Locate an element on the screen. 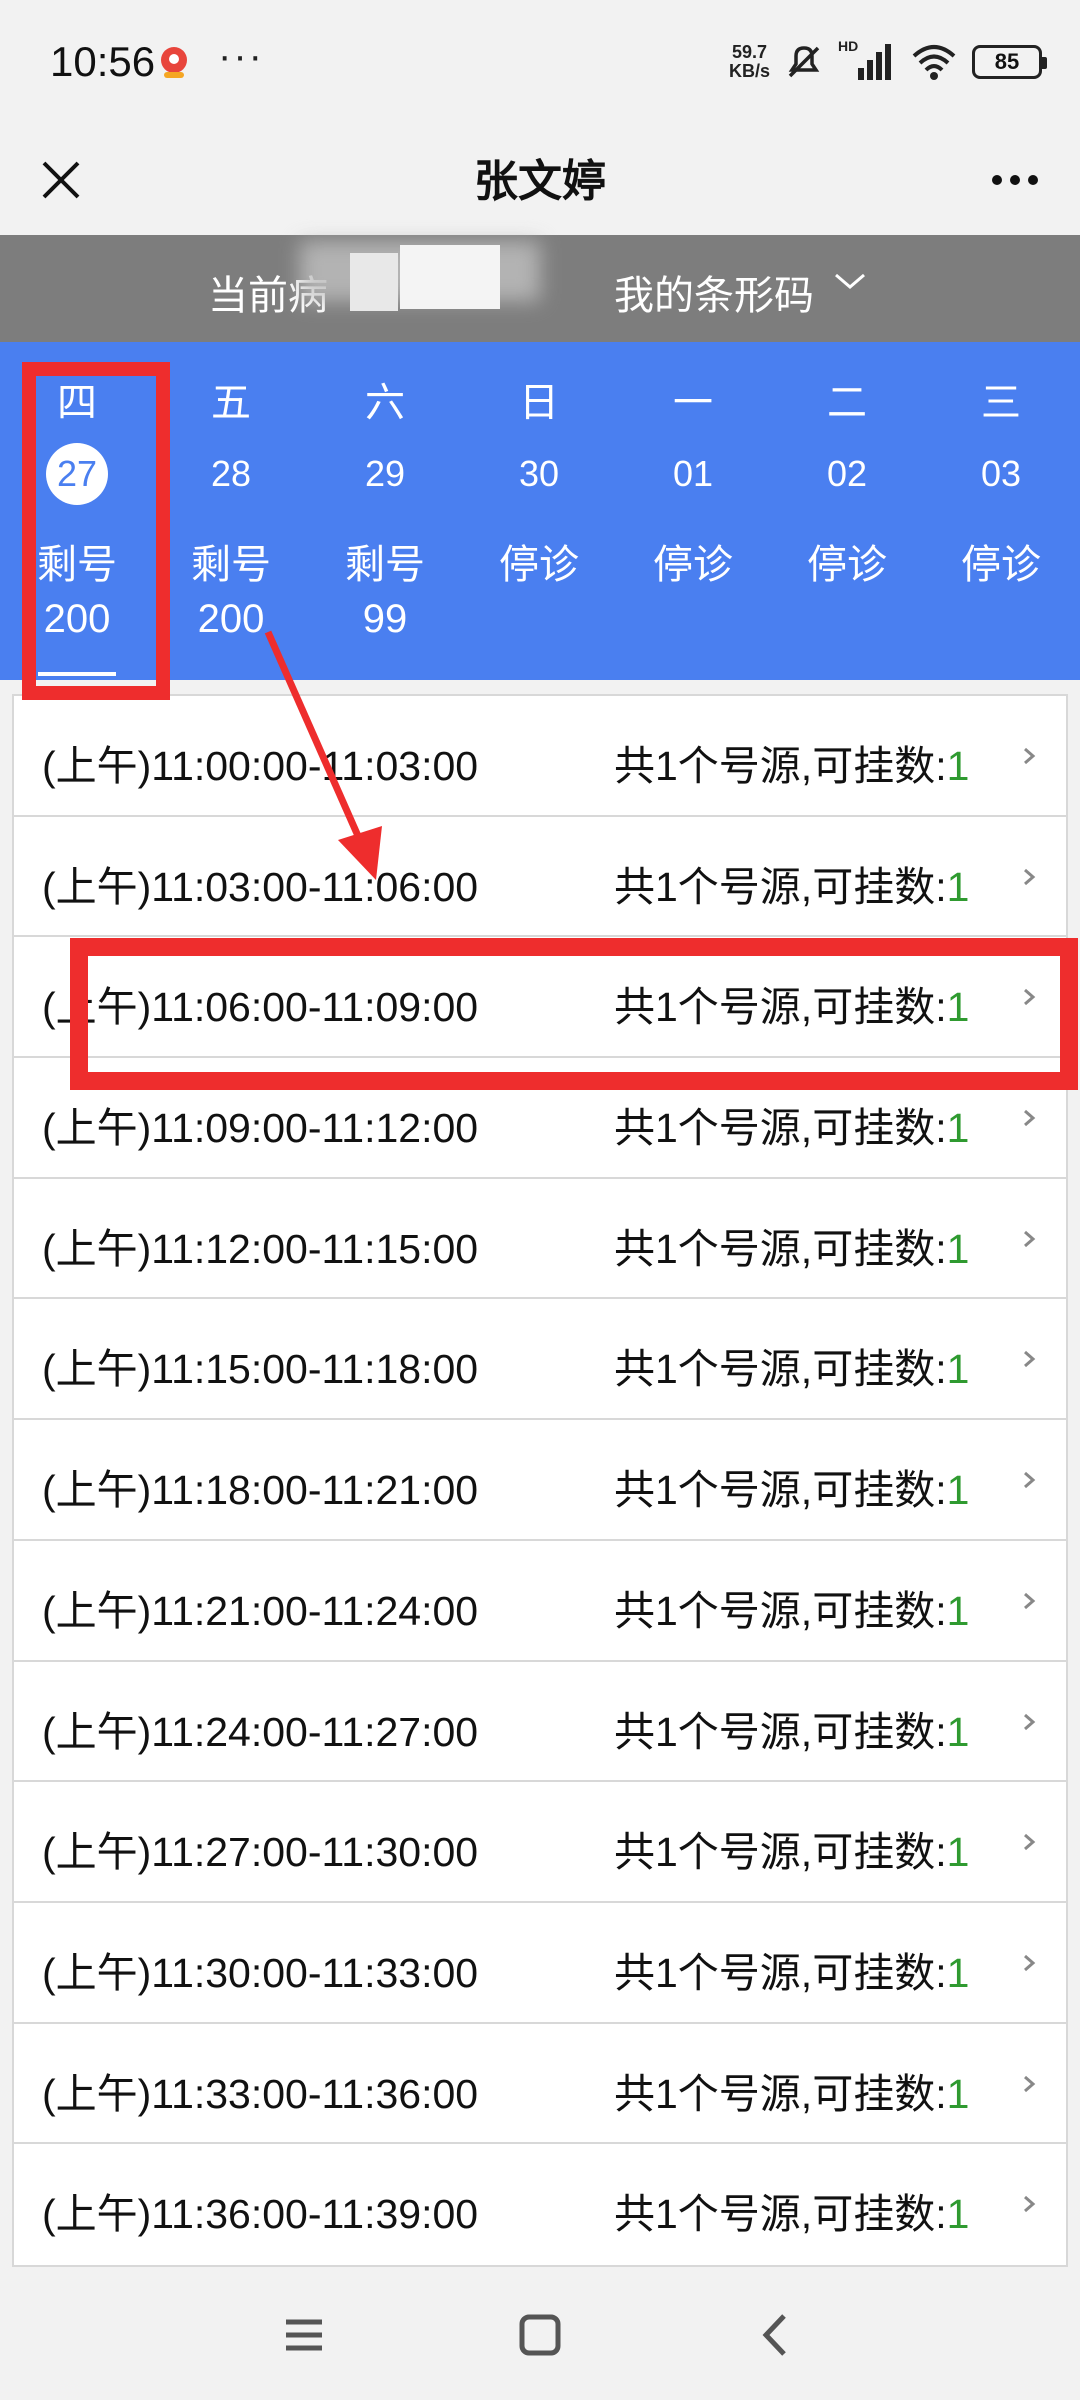 This screenshot has height=2400, width=1080. slot-time: (上午)11:21:00-11:24:00 is located at coordinates (260, 1610).